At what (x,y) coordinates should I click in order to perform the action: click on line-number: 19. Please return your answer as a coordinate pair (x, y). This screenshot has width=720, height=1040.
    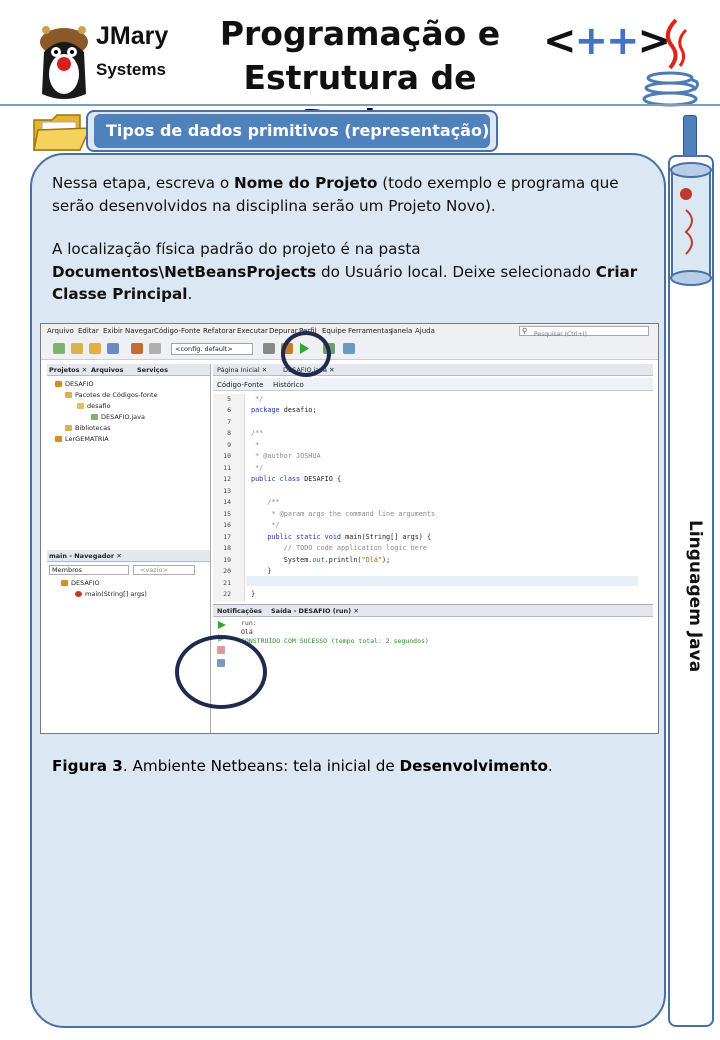
    Looking at the image, I should click on (227, 560).